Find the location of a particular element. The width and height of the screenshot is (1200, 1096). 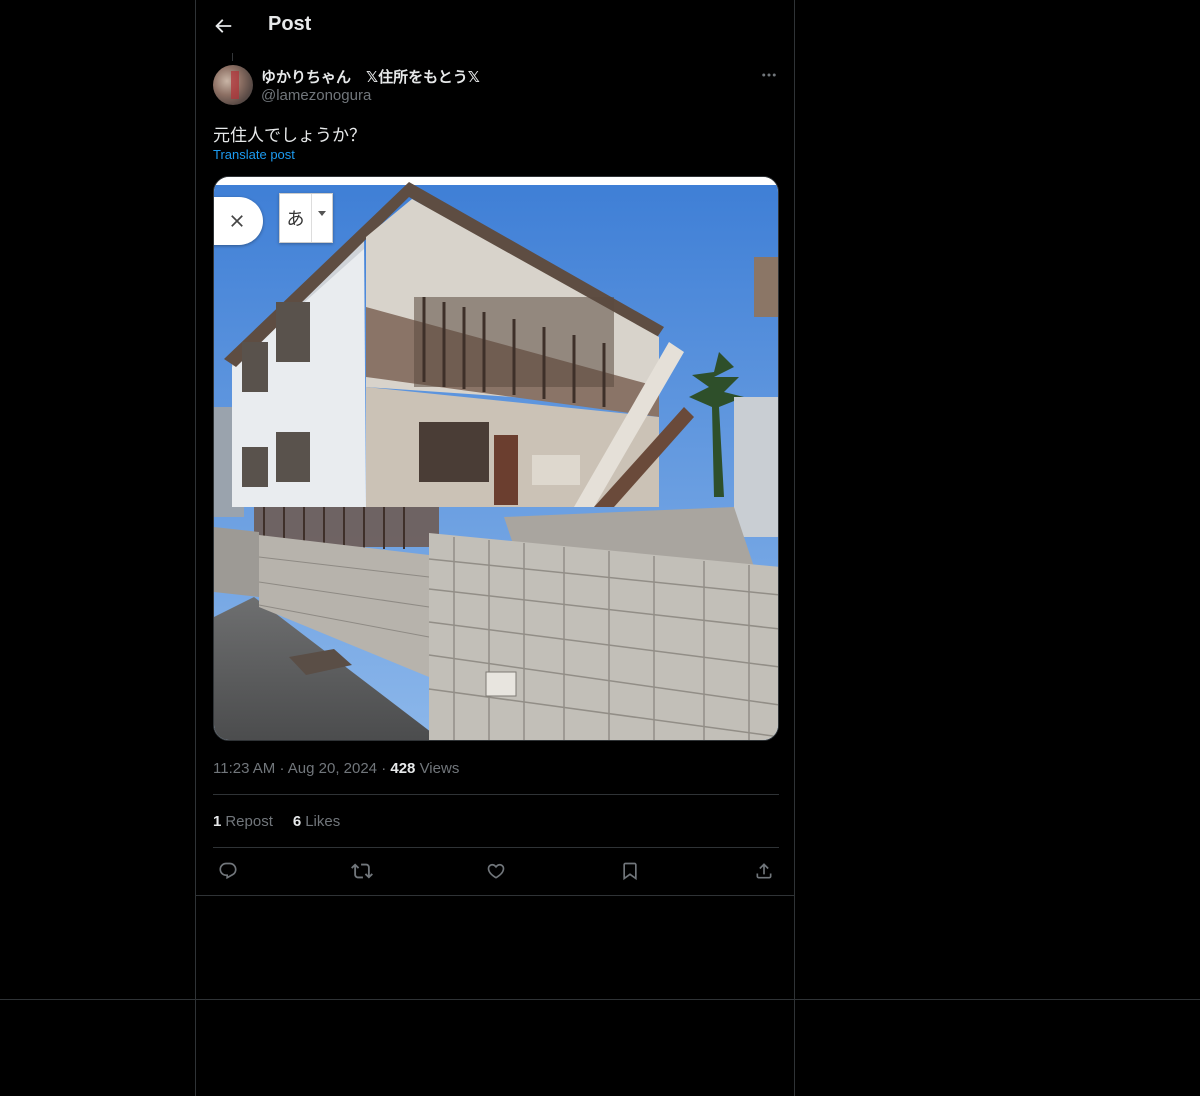

ime-mode-label: あ is located at coordinates (296, 218).